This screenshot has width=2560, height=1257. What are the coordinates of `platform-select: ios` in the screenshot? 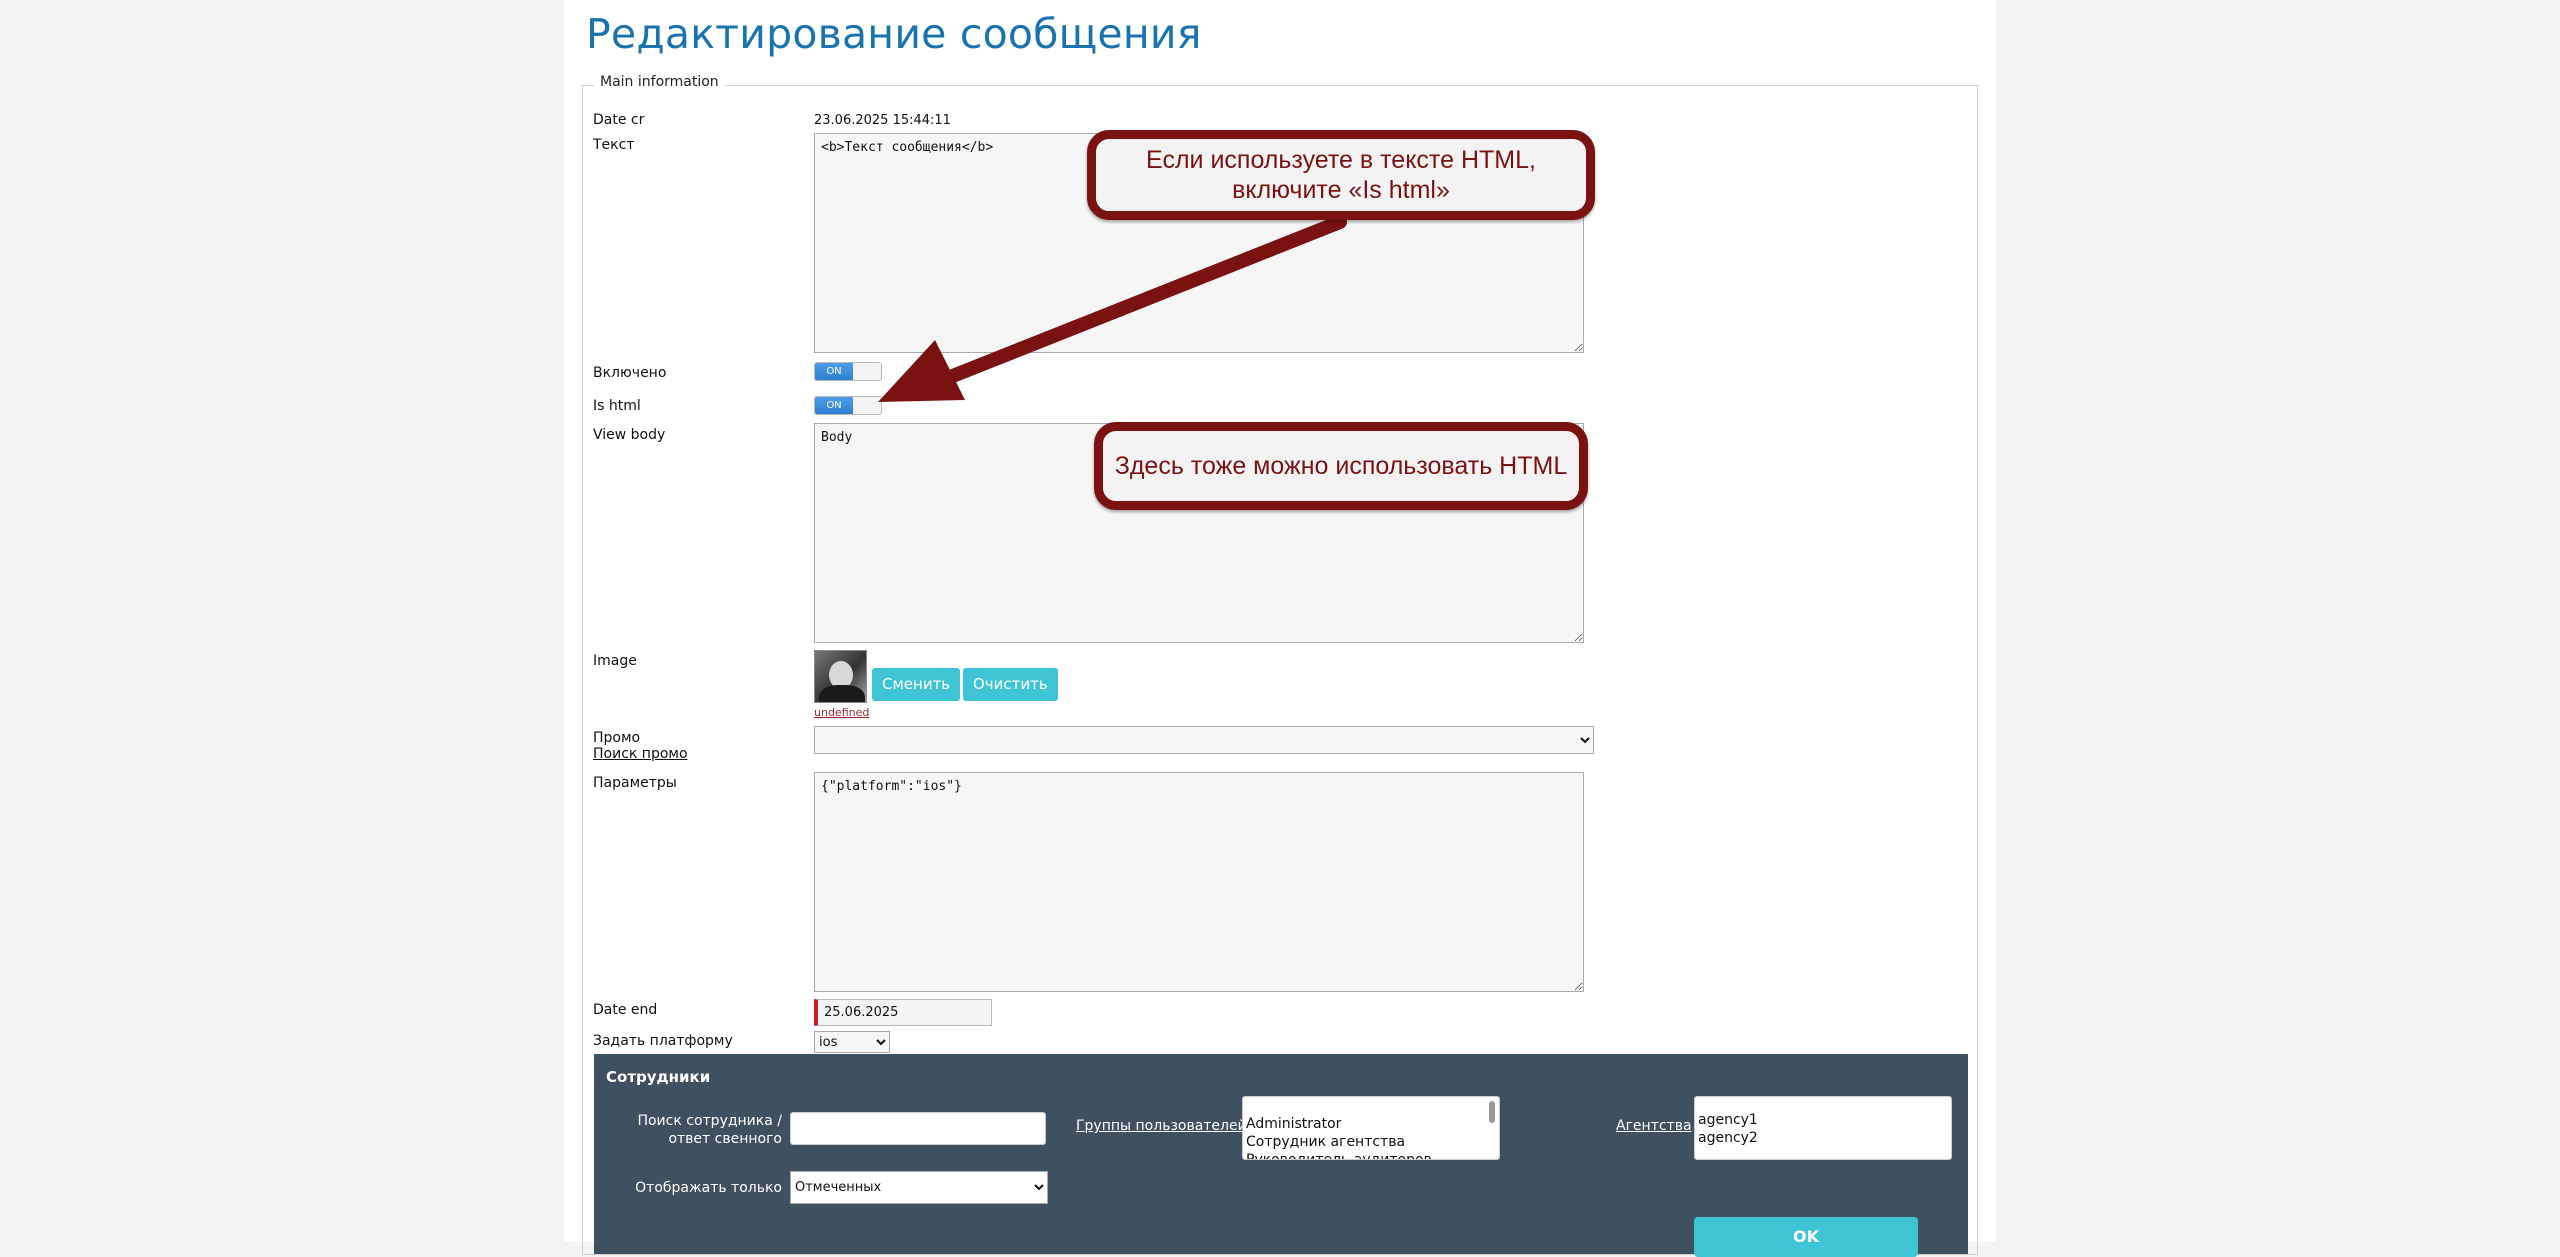 It's located at (852, 1042).